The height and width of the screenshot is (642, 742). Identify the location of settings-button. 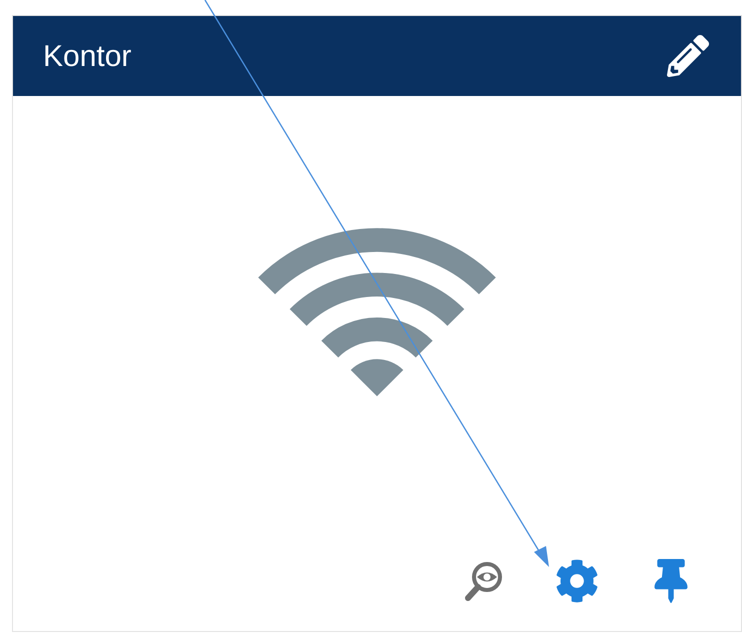
(577, 581).